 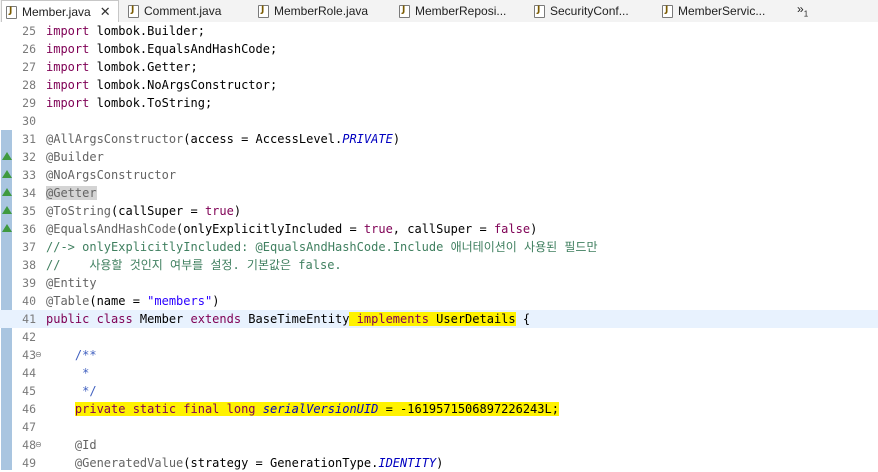 What do you see at coordinates (29, 157) in the screenshot?
I see `line-number: 32` at bounding box center [29, 157].